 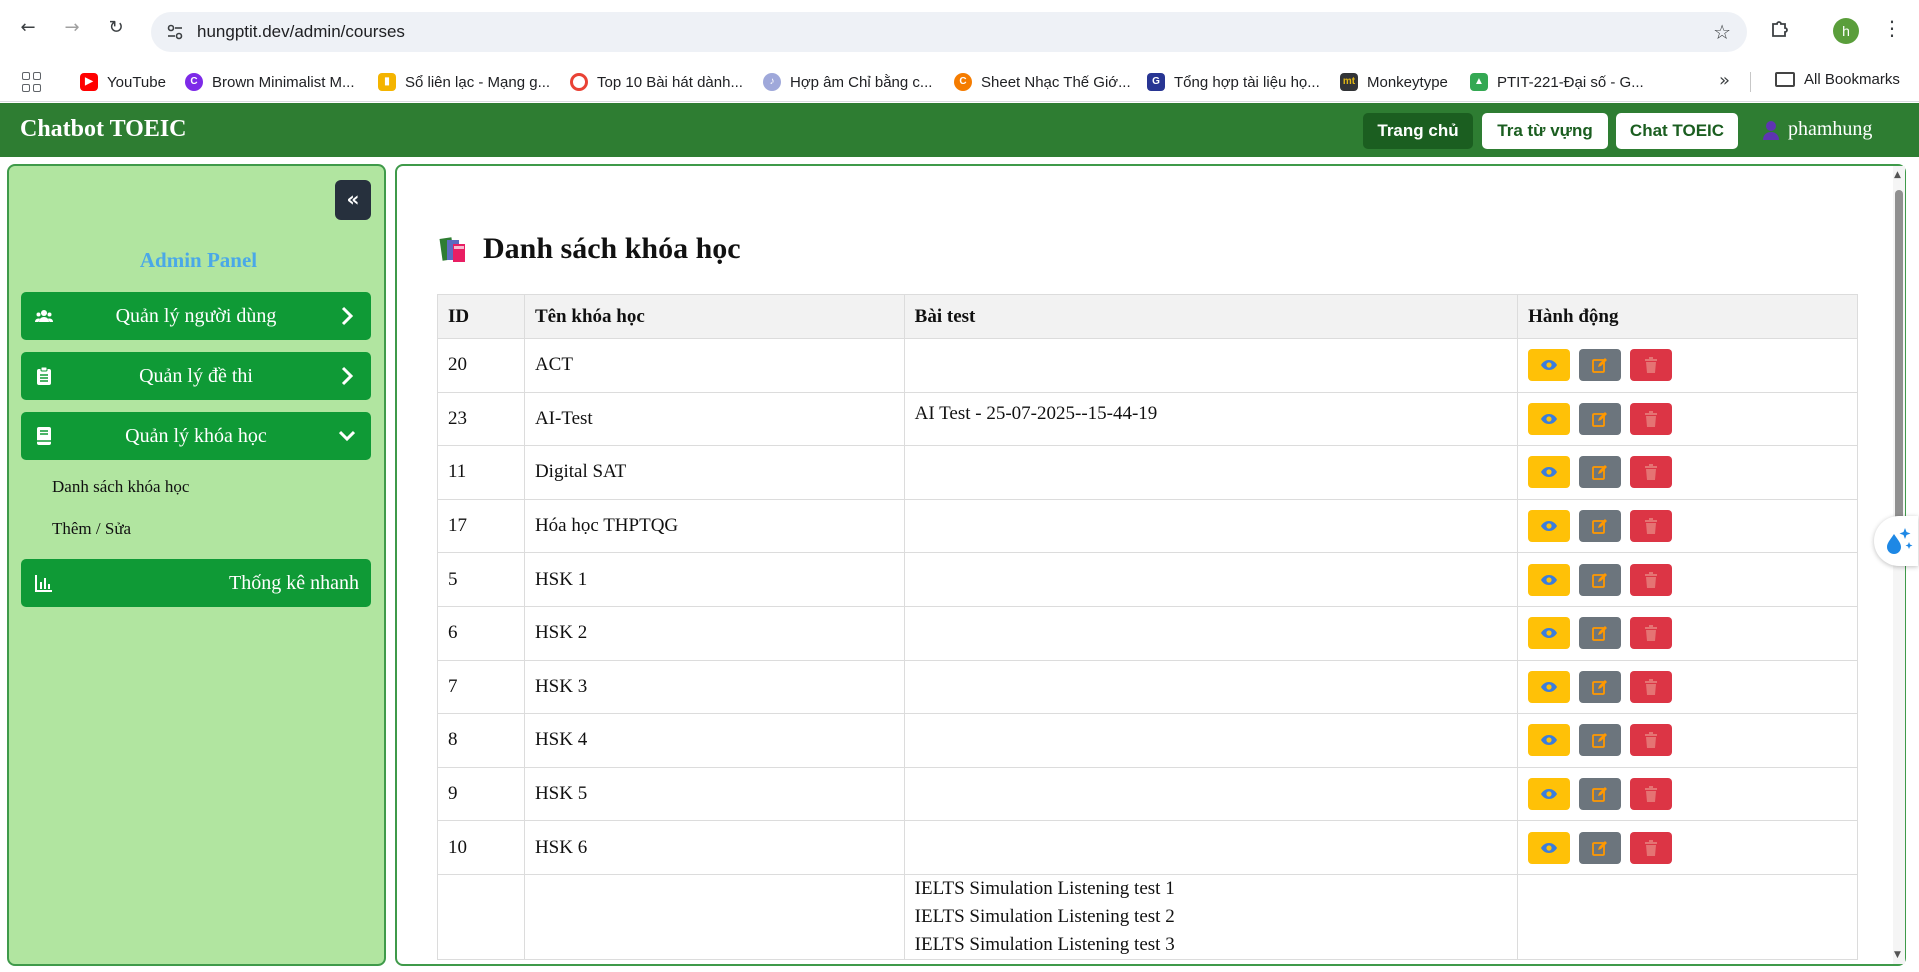 I want to click on column-header-id: ID, so click(x=481, y=316).